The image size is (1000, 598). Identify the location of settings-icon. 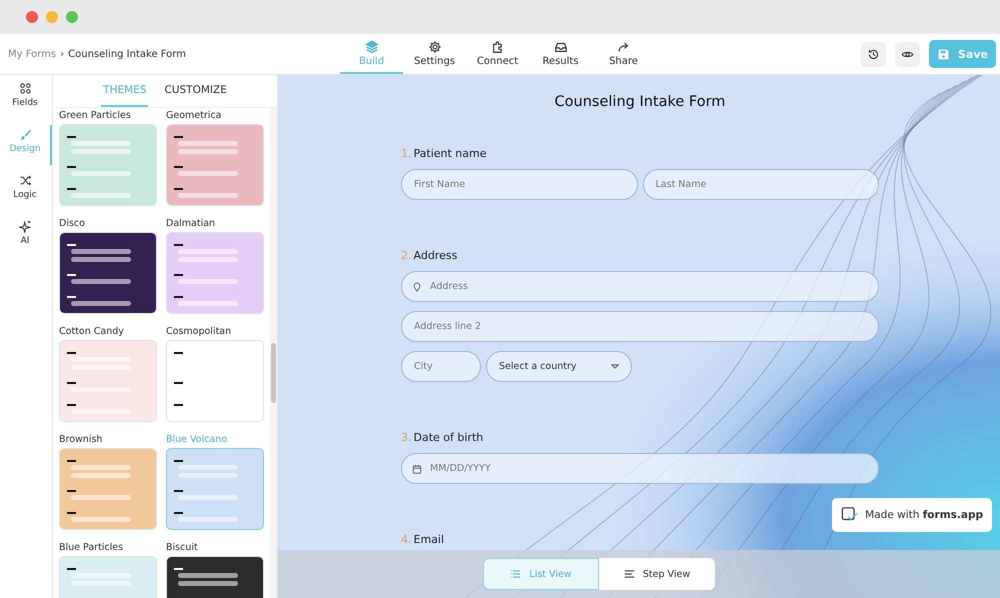
(435, 47).